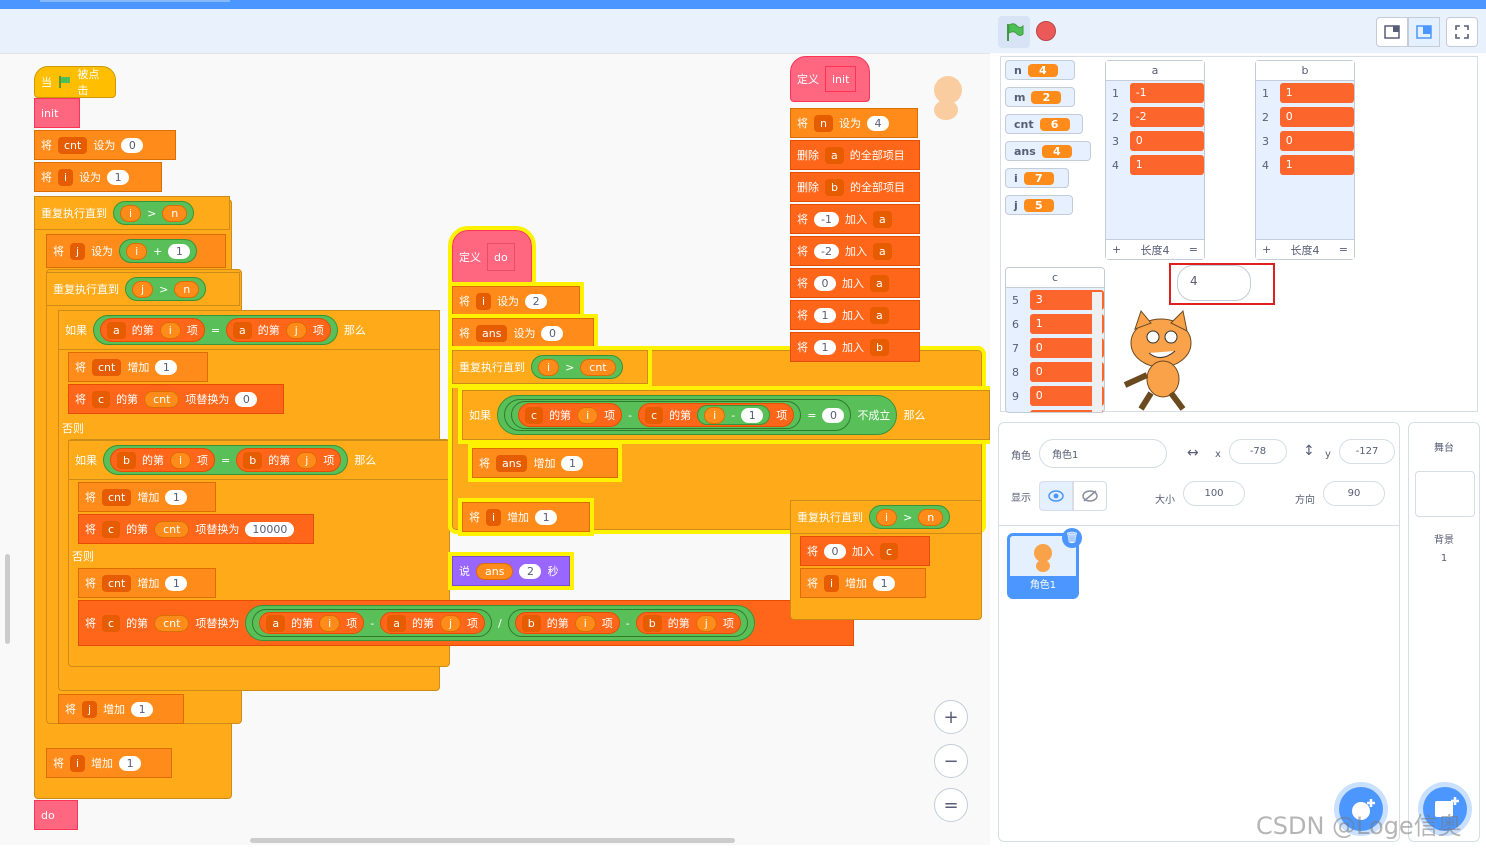  What do you see at coordinates (1367, 451) in the screenshot?
I see `y-input: -127` at bounding box center [1367, 451].